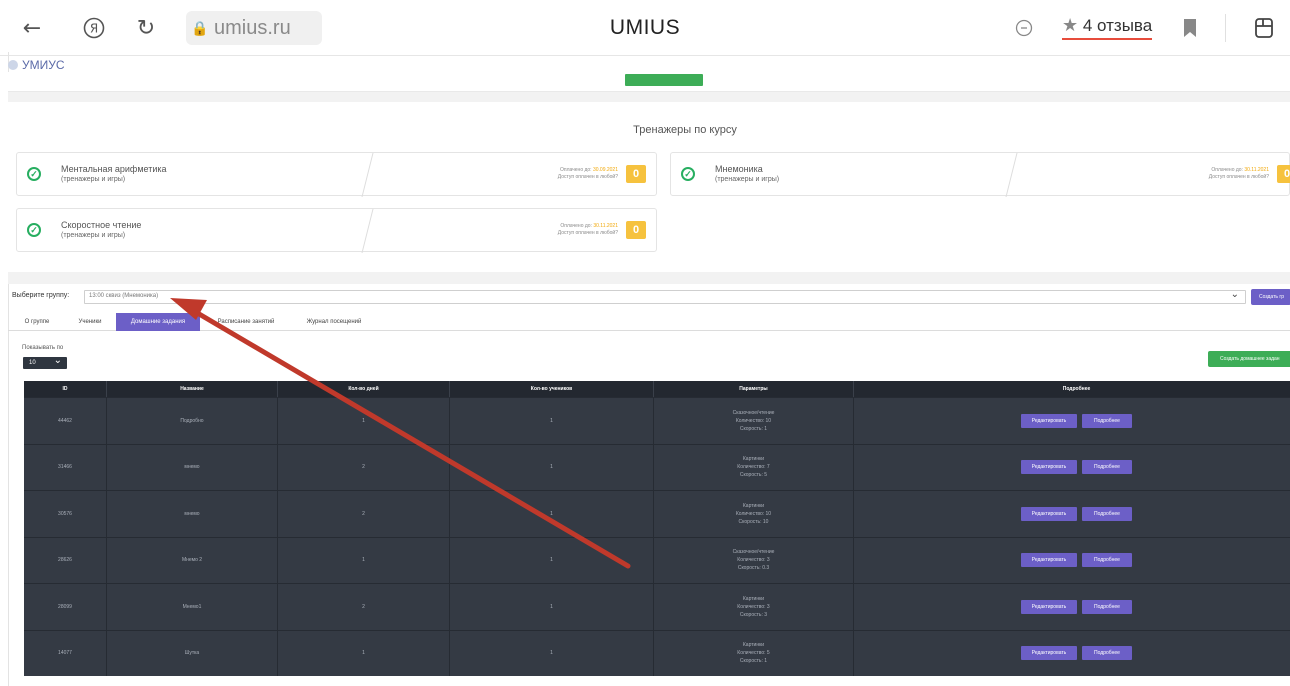 The height and width of the screenshot is (686, 1290). I want to click on col-header-id: ID, so click(65, 389).